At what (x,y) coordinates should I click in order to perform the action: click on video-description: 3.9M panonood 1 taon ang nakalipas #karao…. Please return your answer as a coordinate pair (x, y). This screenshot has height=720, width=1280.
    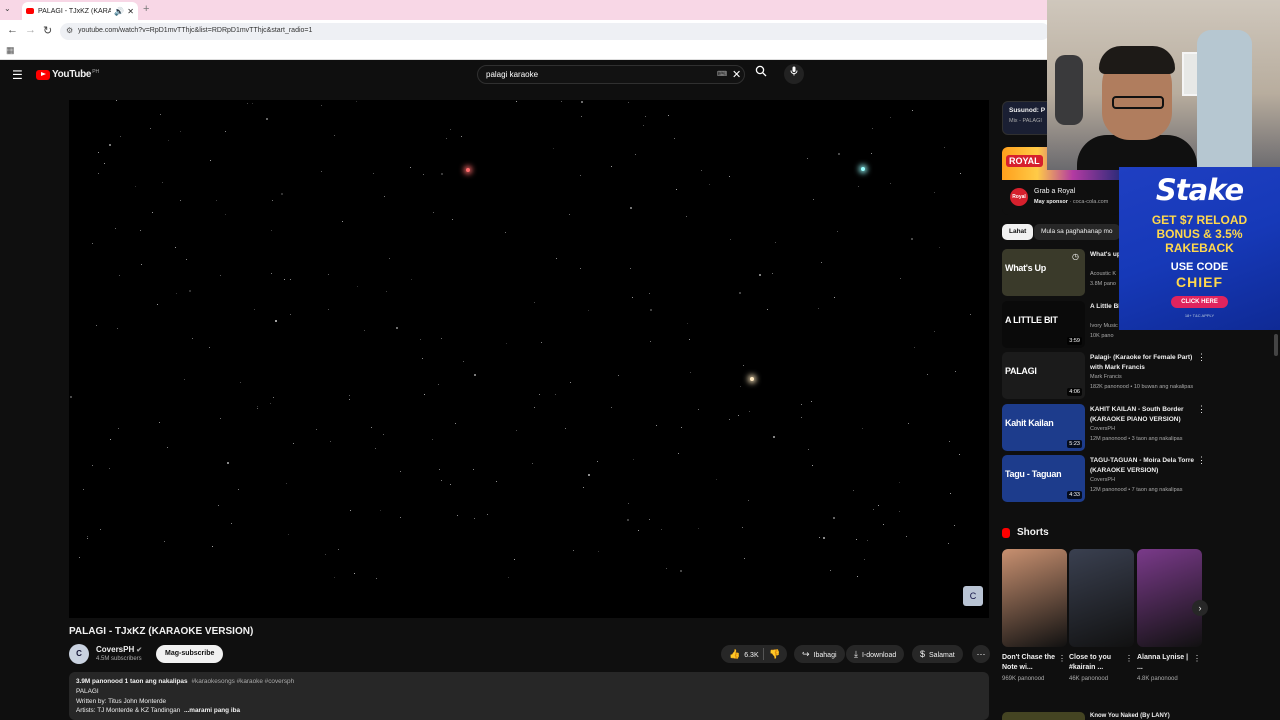
    Looking at the image, I should click on (529, 696).